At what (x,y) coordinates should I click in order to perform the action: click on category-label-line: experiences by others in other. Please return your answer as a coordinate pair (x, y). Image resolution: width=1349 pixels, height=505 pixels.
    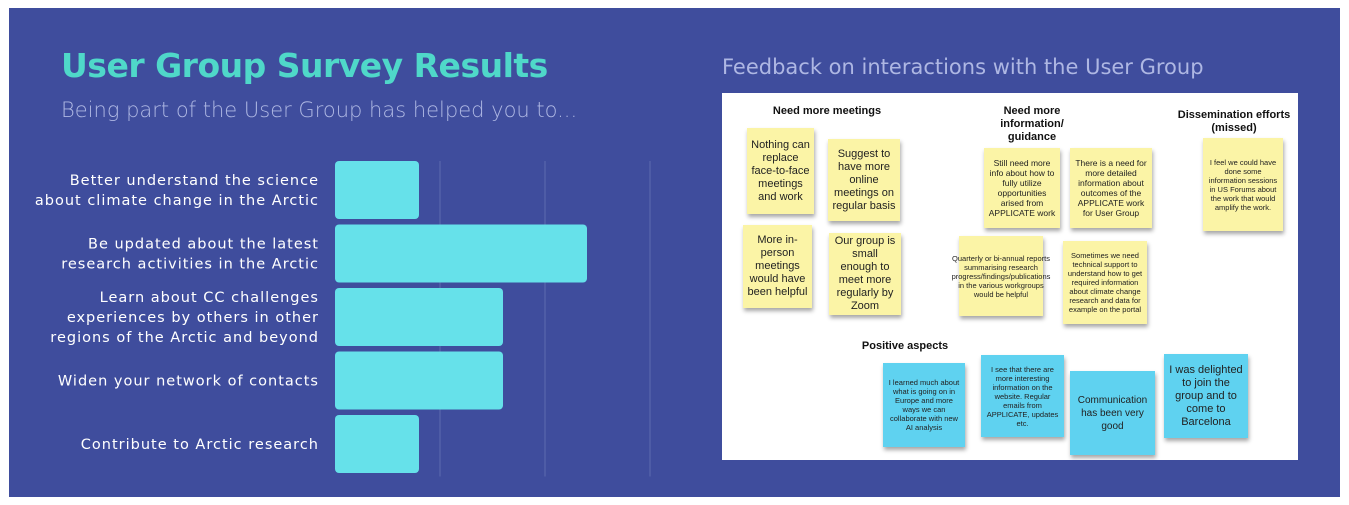
    Looking at the image, I should click on (193, 318).